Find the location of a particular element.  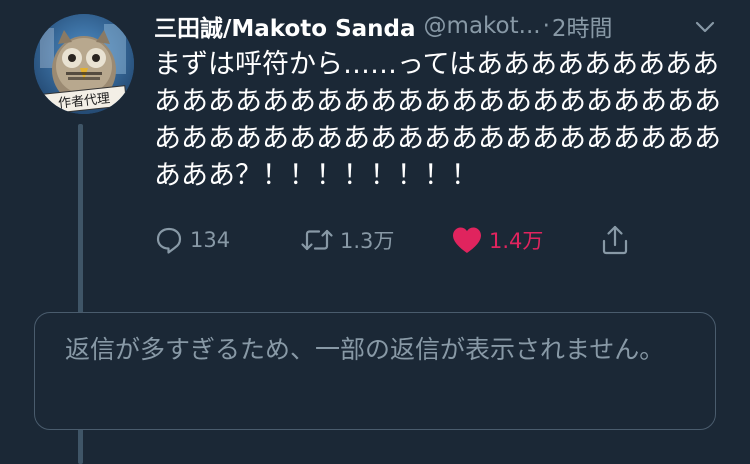

avatar: 作者代理 is located at coordinates (84, 64).